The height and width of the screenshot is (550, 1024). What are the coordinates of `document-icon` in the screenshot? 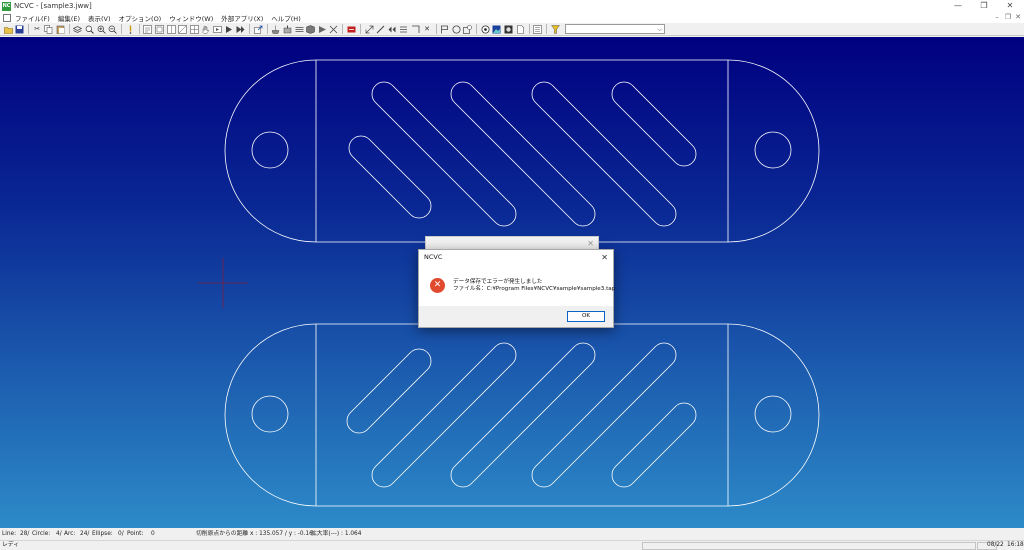 It's located at (7, 17).